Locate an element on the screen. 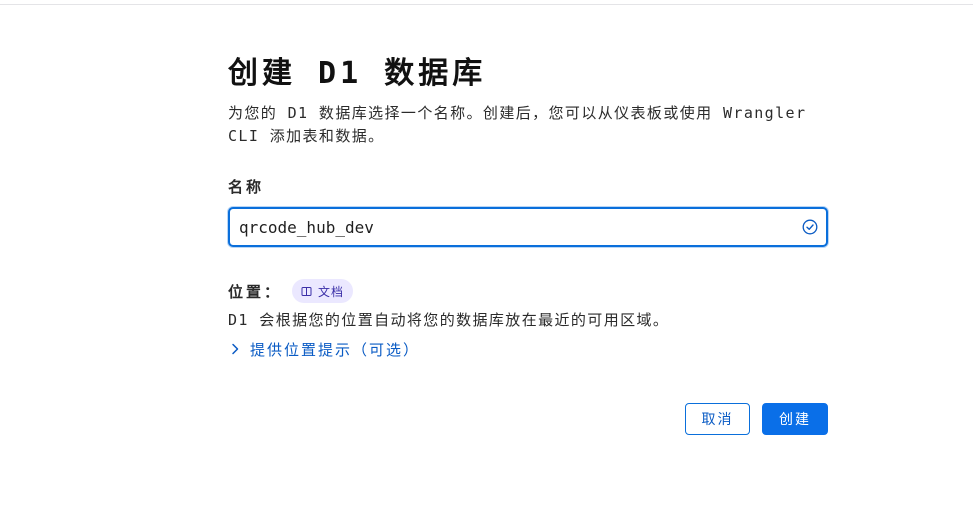  name-input-container is located at coordinates (528, 227).